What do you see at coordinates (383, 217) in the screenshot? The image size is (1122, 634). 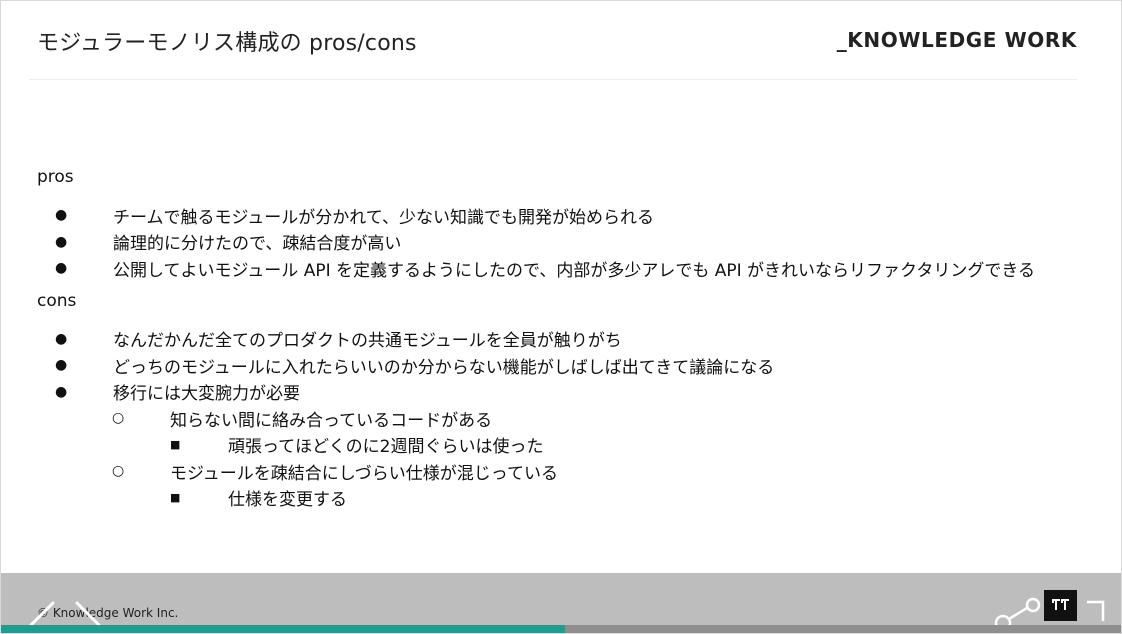 I see `list-item-text: チームで触るモジュールが分かれて、少ない知識でも開発が始められる` at bounding box center [383, 217].